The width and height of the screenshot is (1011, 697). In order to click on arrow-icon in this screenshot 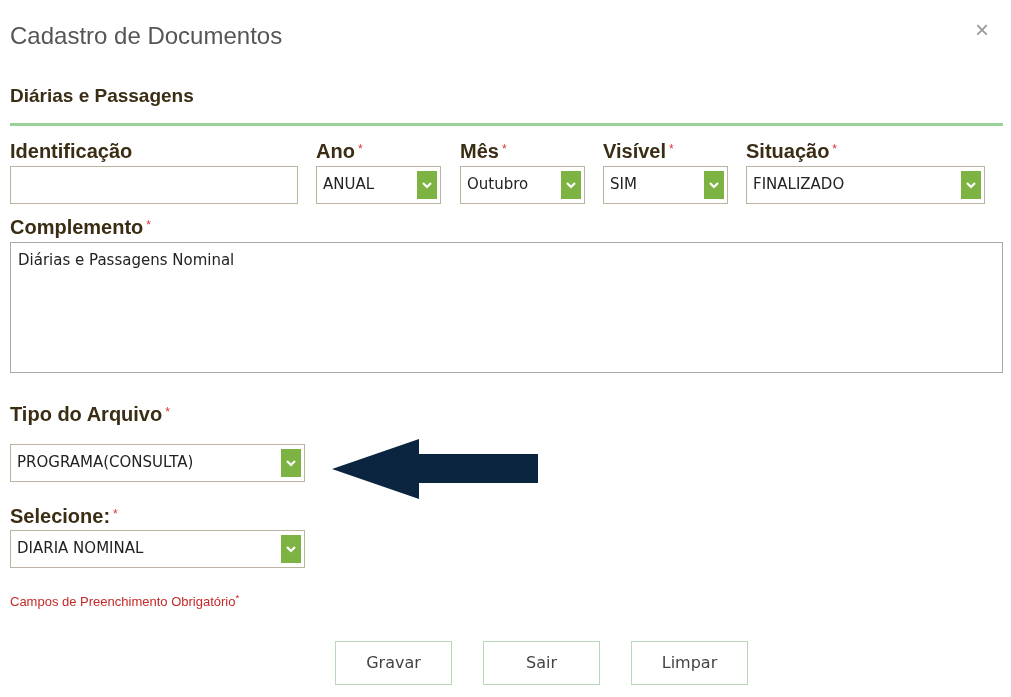, I will do `click(435, 468)`.